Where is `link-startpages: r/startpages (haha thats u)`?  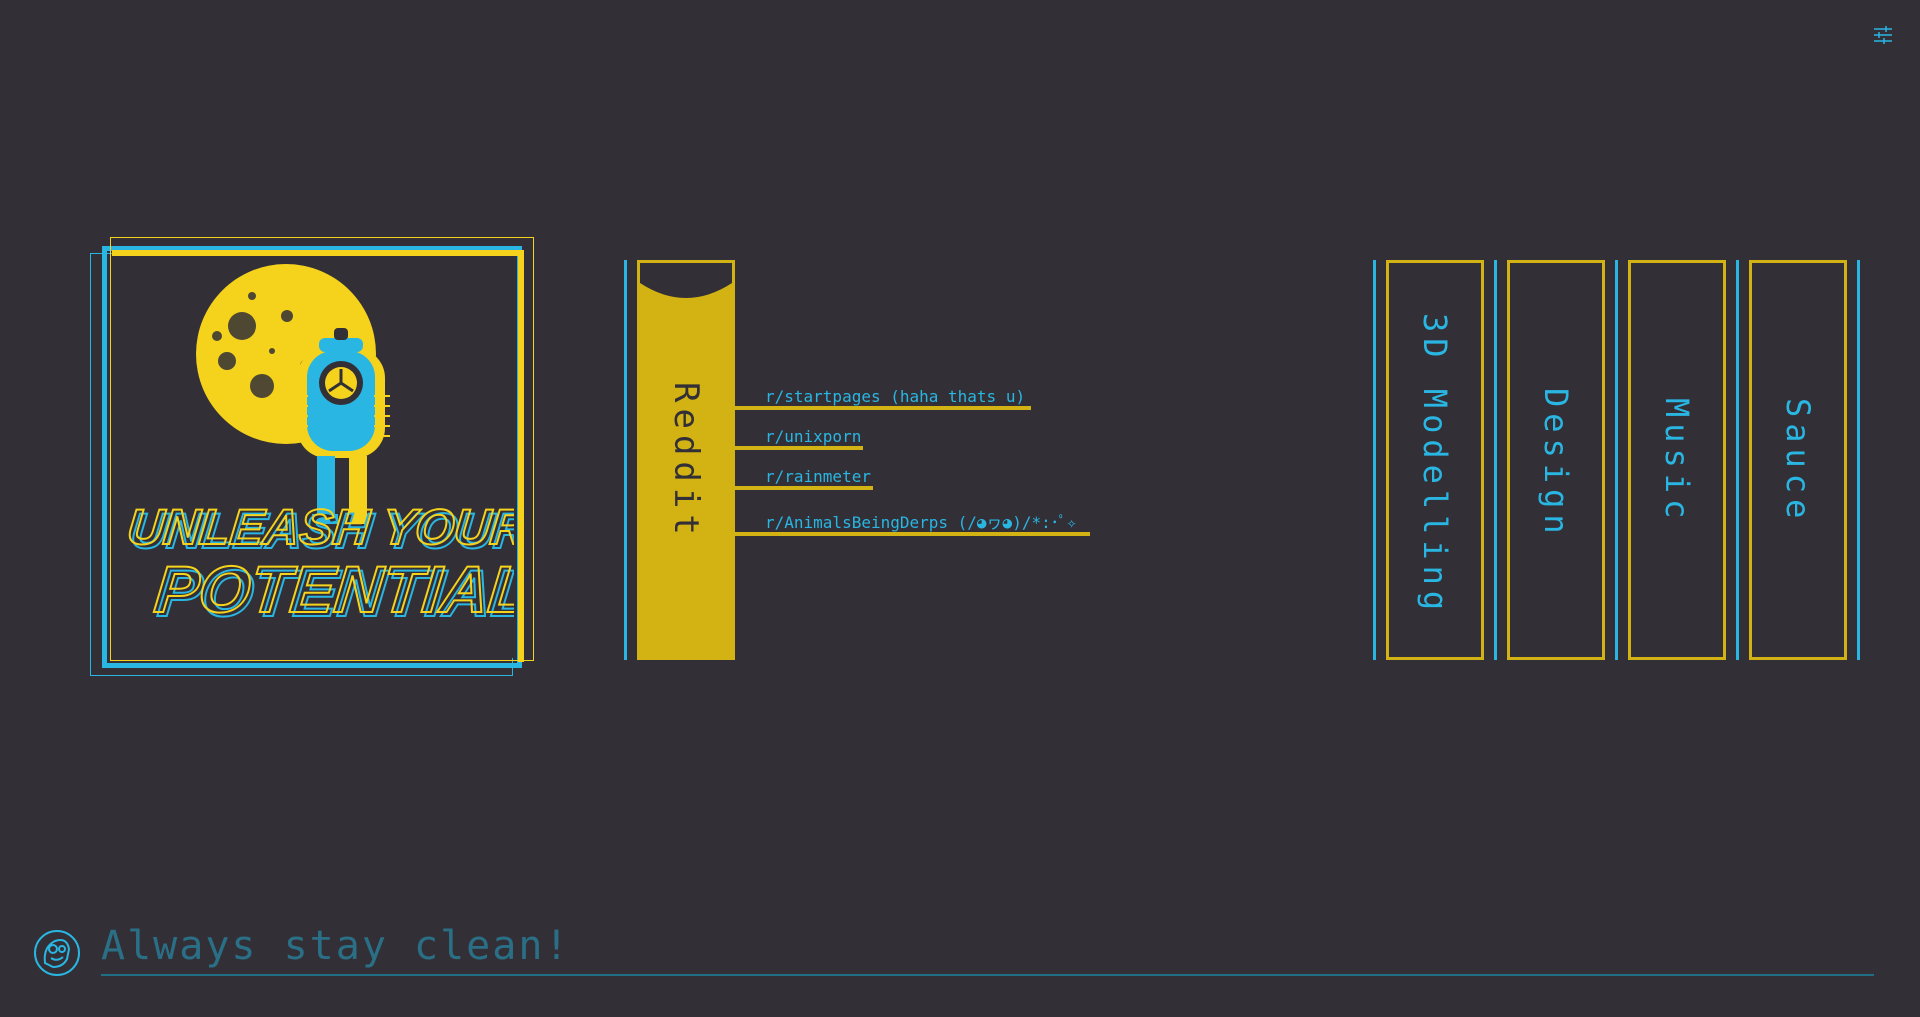
link-startpages: r/startpages (haha thats u) is located at coordinates (895, 396).